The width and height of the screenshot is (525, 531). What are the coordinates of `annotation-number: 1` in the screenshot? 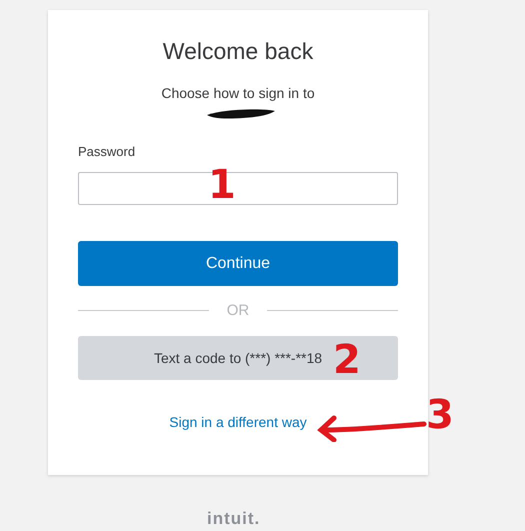 It's located at (222, 185).